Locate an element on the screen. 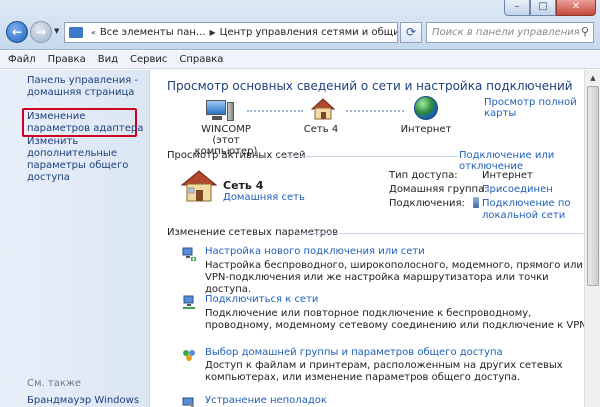  search-icon: ⚲ is located at coordinates (585, 31).